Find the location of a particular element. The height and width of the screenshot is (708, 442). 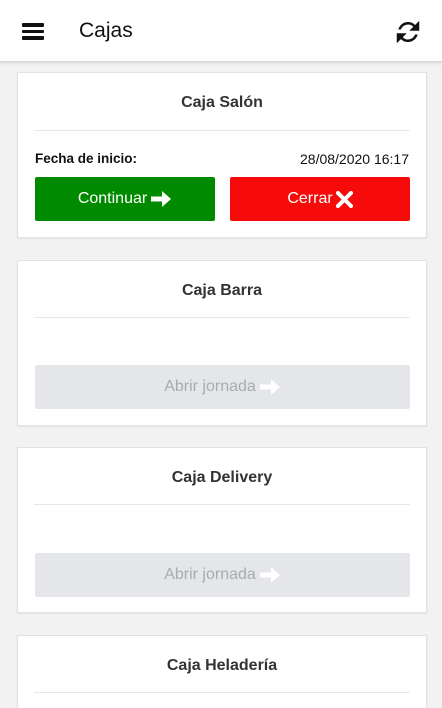

card-title: Caja Heladería is located at coordinates (222, 665).